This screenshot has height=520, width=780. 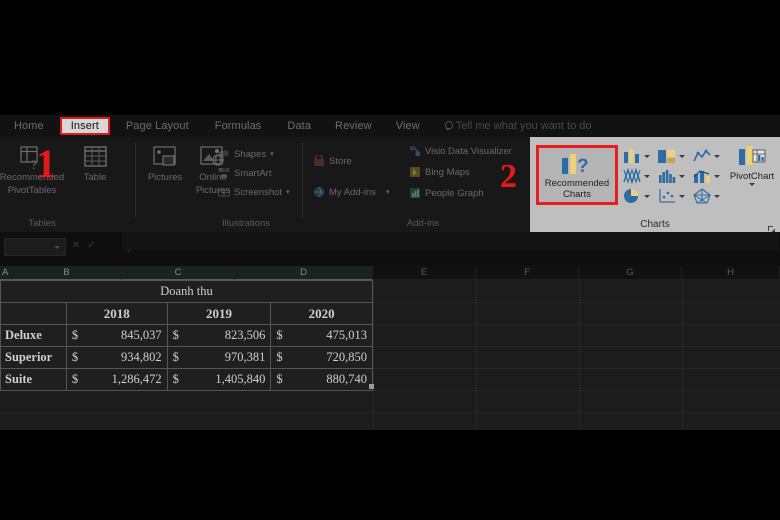 I want to click on chart-type-grid, so click(x=672, y=176).